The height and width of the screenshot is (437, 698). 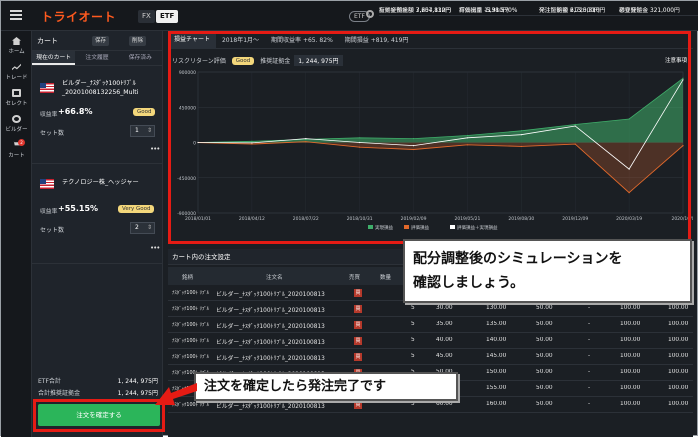 What do you see at coordinates (16, 124) in the screenshot?
I see `nav-builder: ビルダー` at bounding box center [16, 124].